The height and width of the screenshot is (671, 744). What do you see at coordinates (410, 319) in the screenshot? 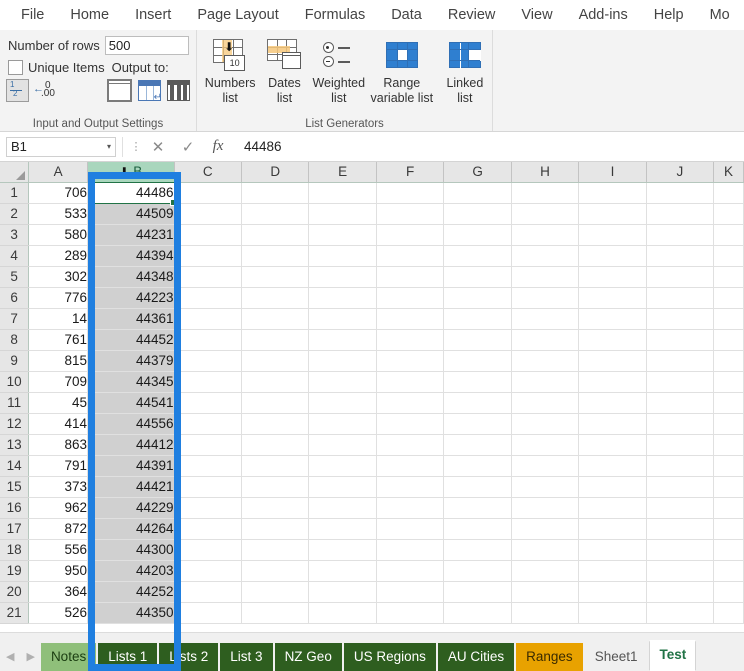
I see `cell-F7` at bounding box center [410, 319].